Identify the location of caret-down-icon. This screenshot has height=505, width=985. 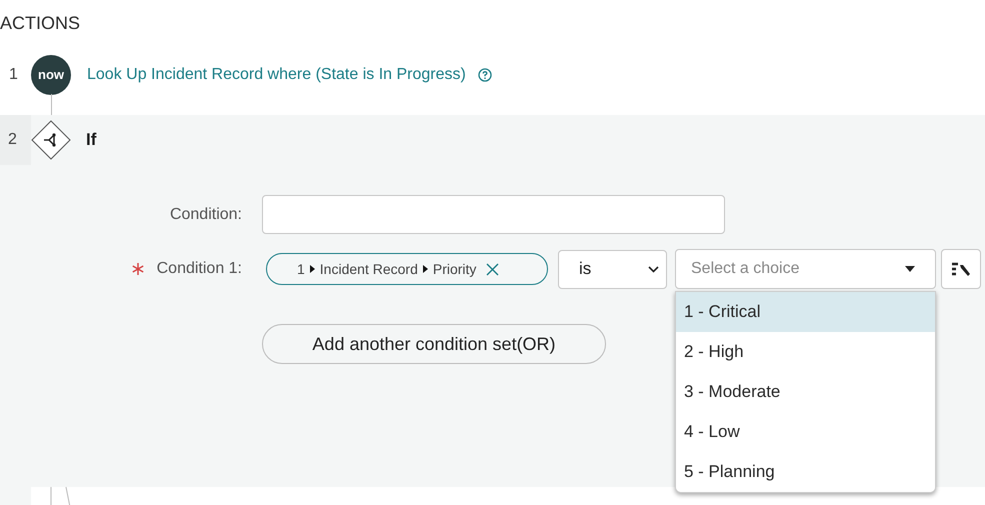
(910, 269).